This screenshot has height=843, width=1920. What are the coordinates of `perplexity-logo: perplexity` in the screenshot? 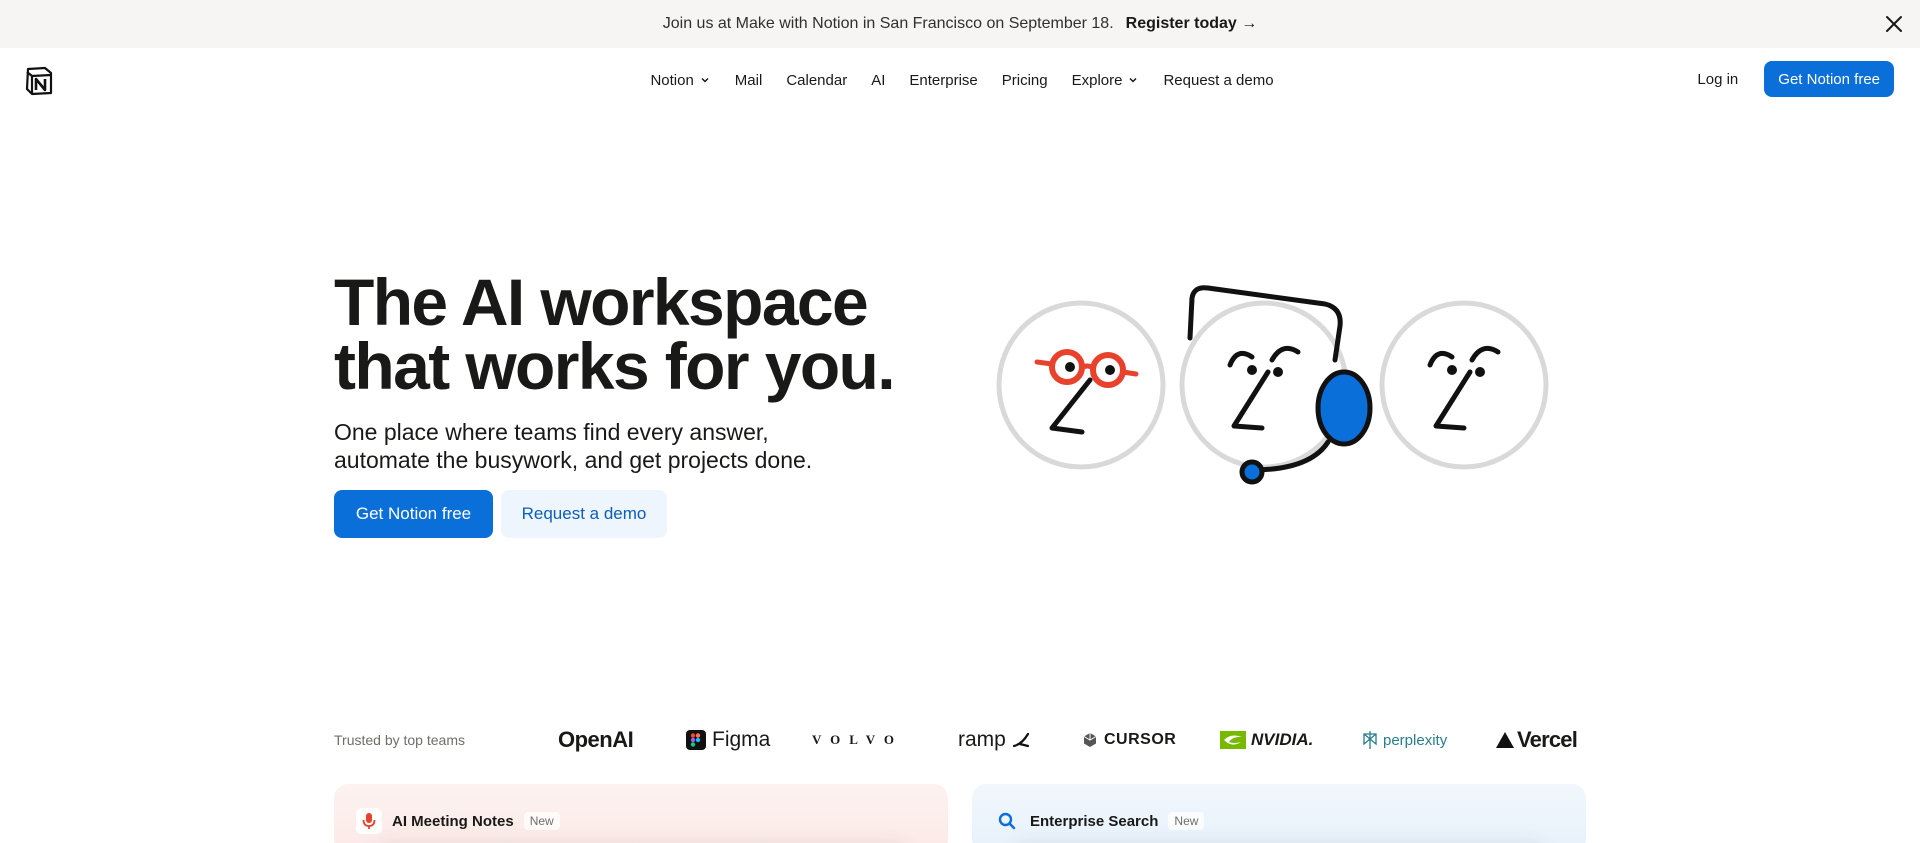 It's located at (1404, 740).